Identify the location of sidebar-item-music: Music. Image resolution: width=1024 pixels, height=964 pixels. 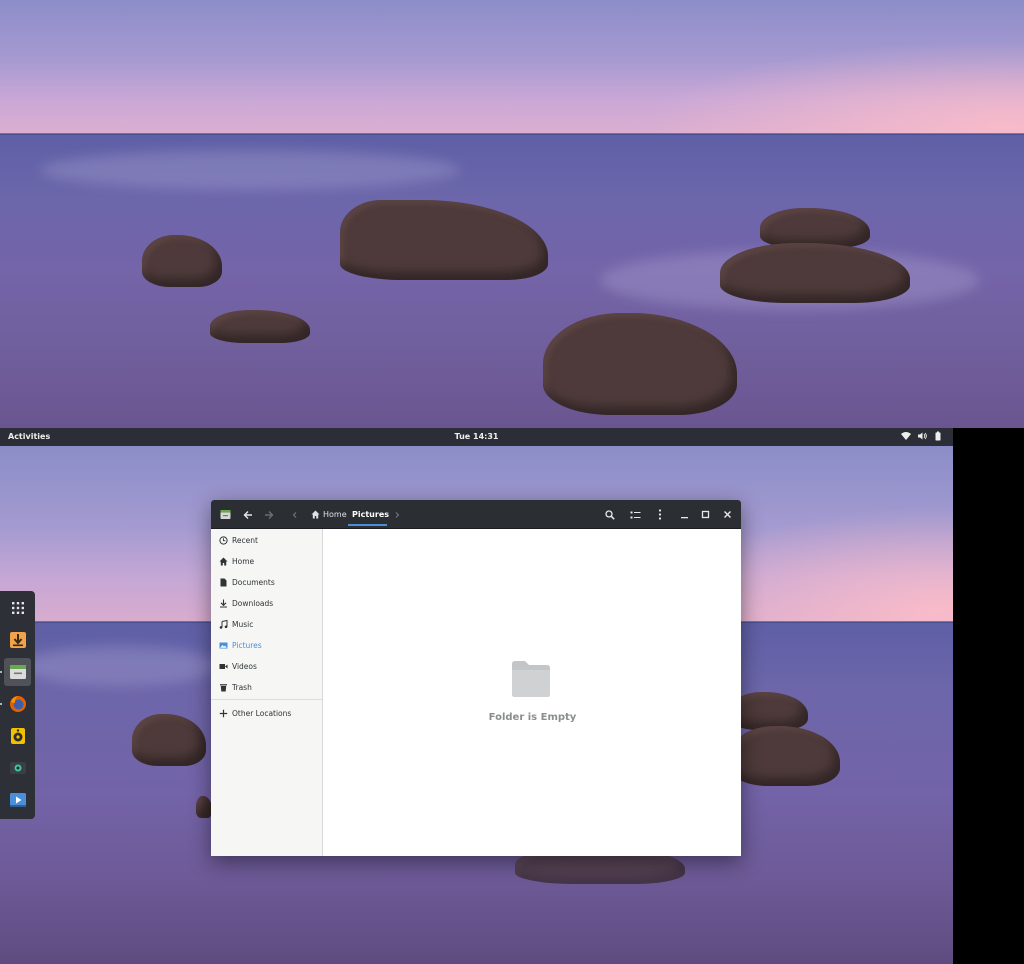
(266, 624).